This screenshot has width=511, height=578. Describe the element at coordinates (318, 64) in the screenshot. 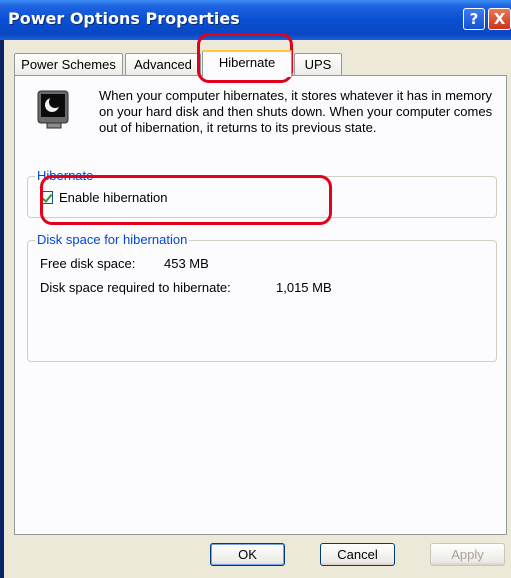

I see `tab-ups: UPS` at that location.